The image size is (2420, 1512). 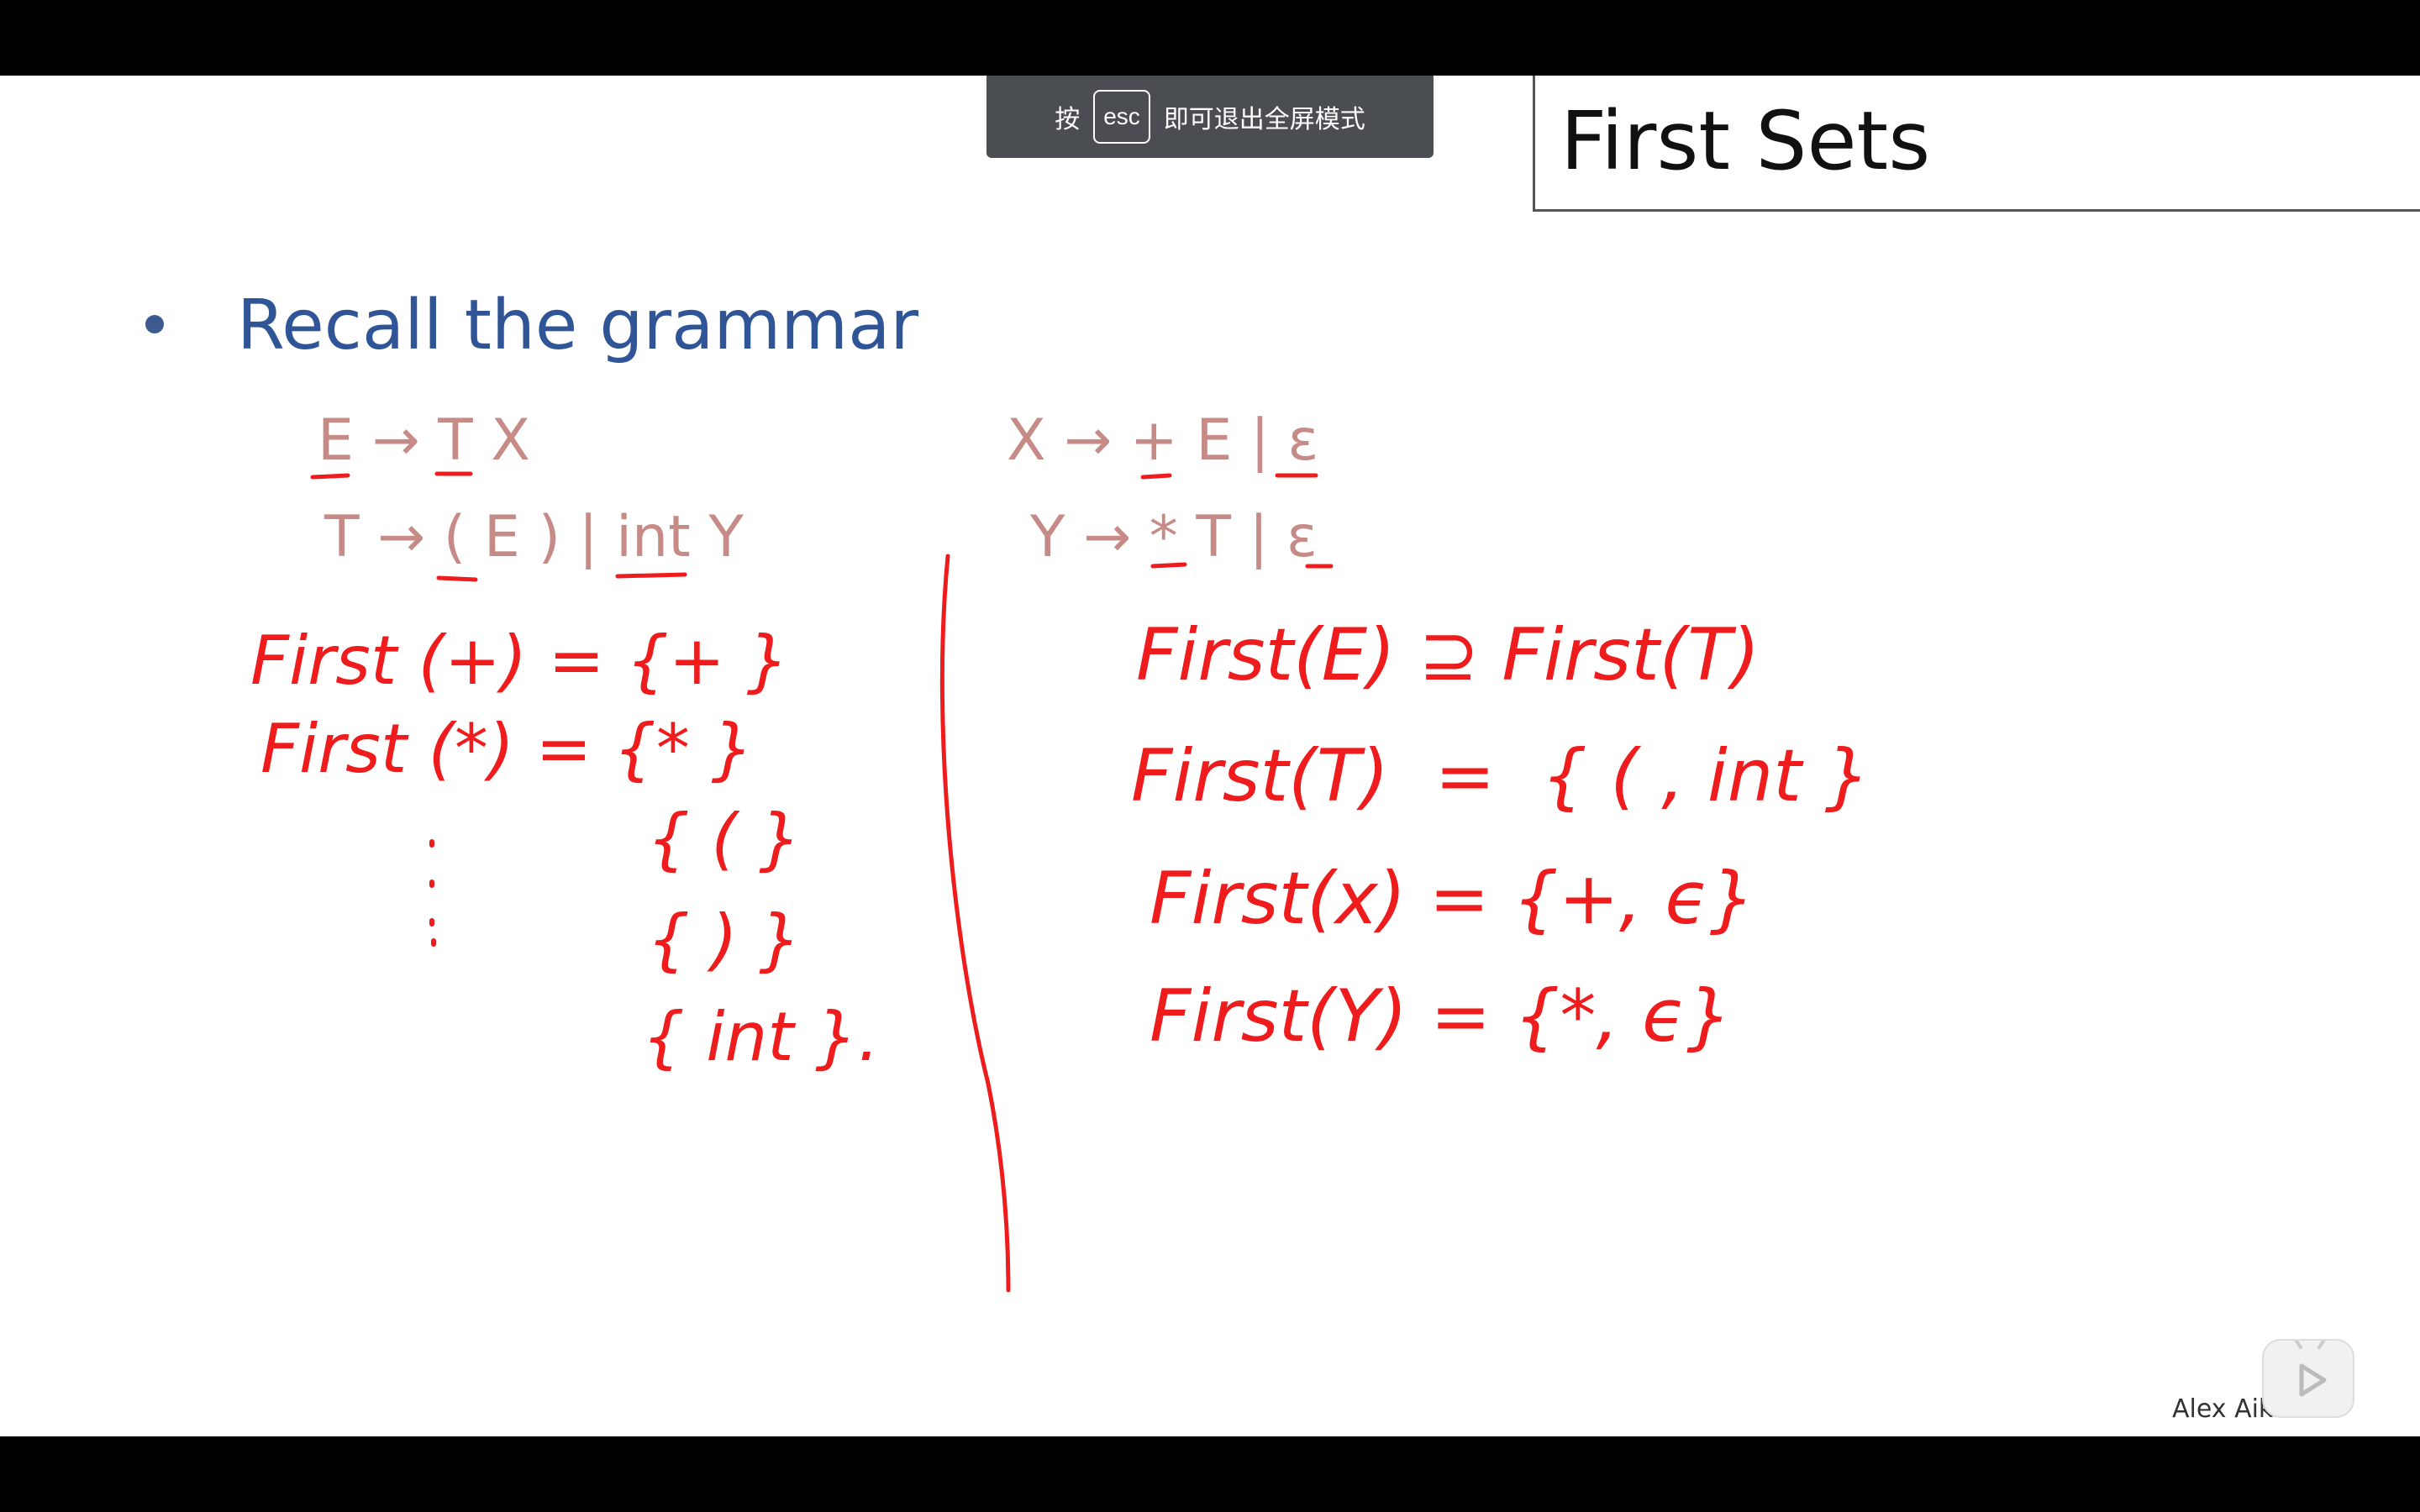 I want to click on fullscreen-exit-toast: 按 esc 即可退出全屏模式, so click(x=1210, y=117).